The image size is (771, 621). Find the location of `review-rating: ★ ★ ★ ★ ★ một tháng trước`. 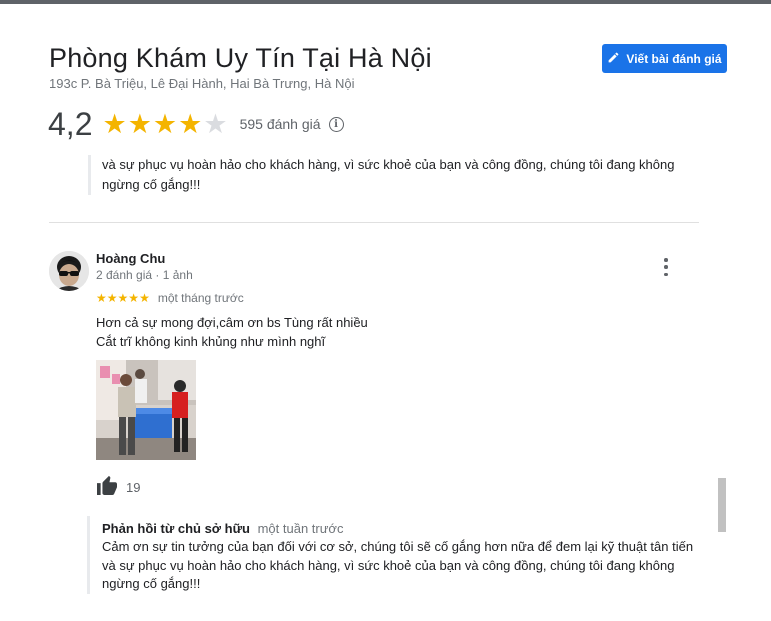

review-rating: ★ ★ ★ ★ ★ một tháng trước is located at coordinates (170, 298).